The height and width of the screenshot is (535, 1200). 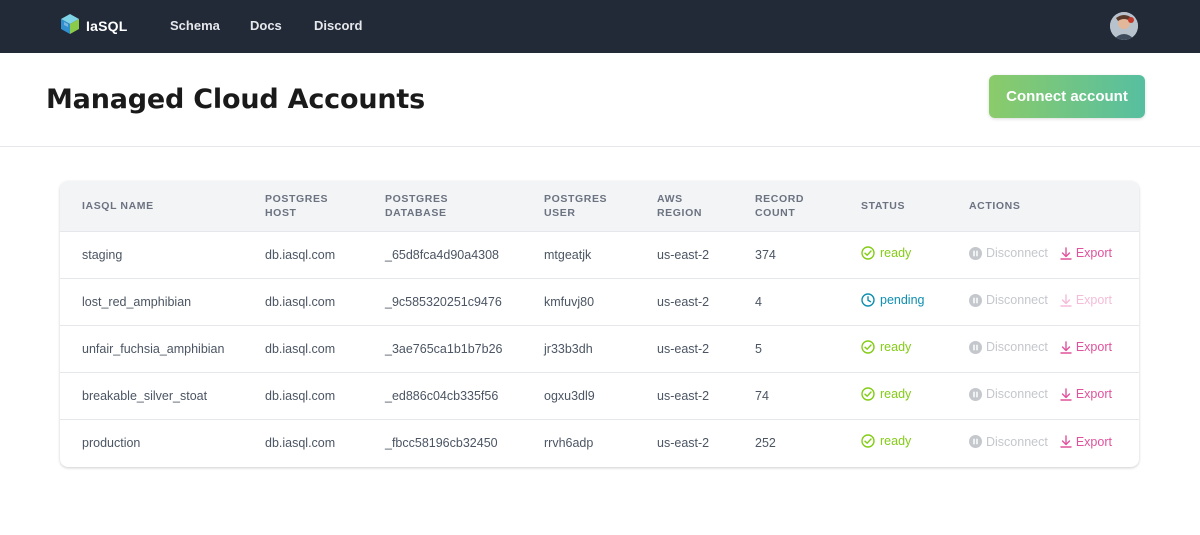 I want to click on cell-status: pending, so click(x=915, y=301).